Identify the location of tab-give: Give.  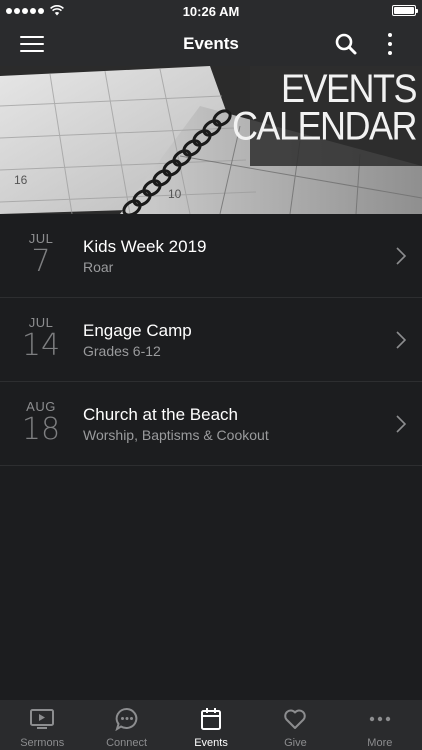
(295, 725).